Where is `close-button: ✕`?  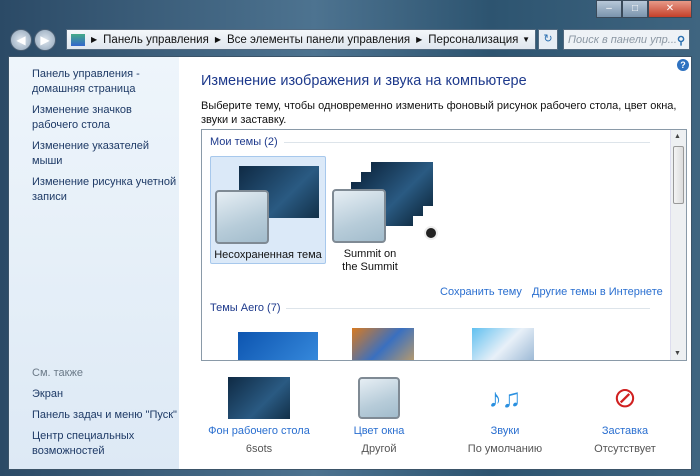 close-button: ✕ is located at coordinates (670, 9).